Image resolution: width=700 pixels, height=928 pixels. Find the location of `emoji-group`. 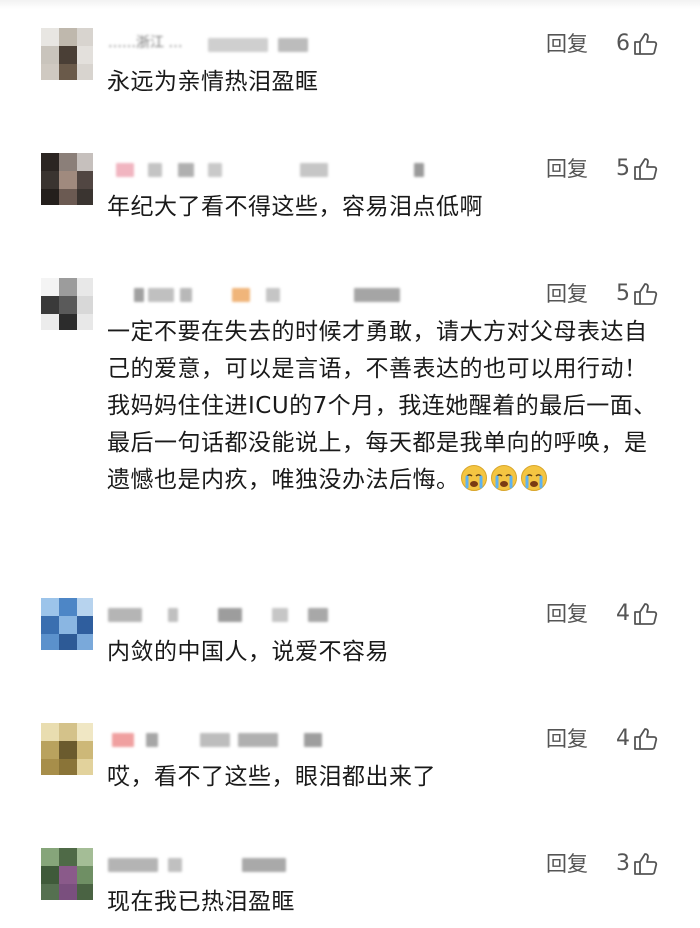

emoji-group is located at coordinates (505, 478).